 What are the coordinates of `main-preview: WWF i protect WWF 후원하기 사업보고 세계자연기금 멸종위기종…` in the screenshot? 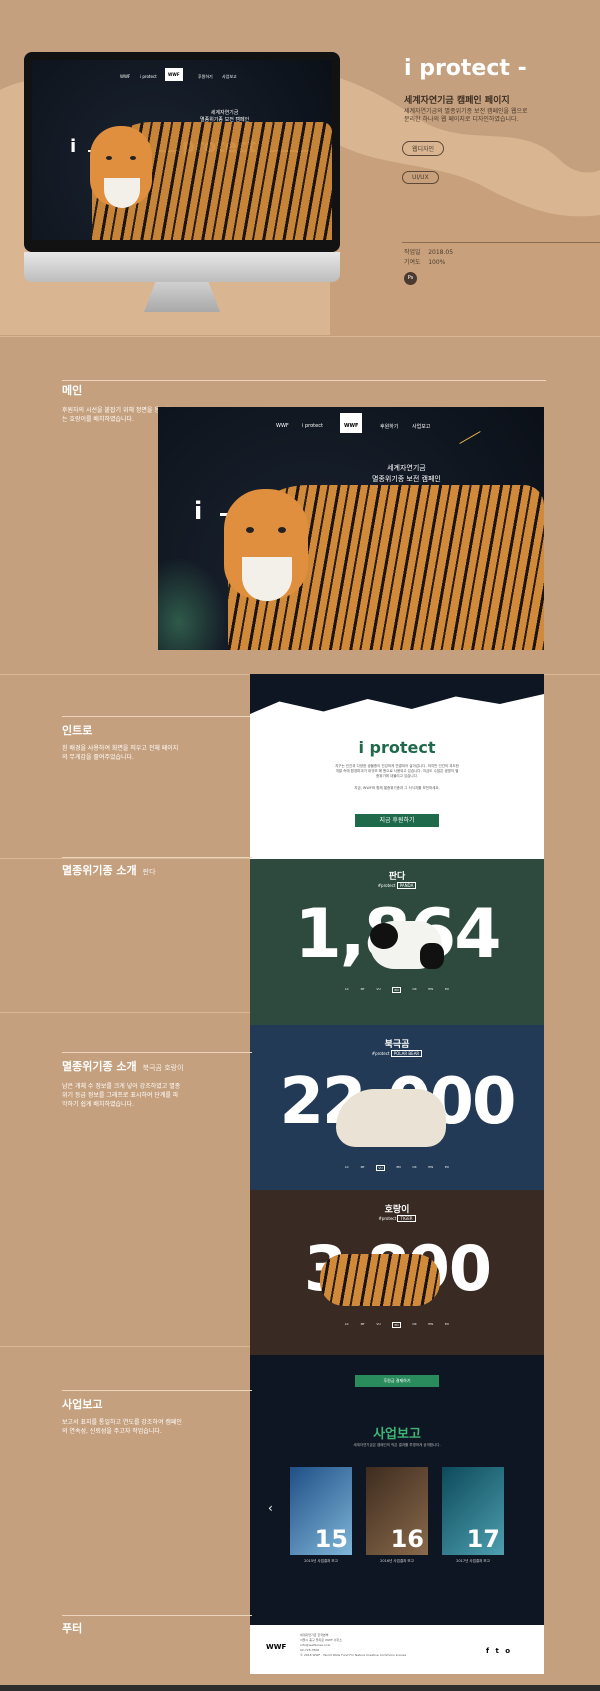 It's located at (351, 528).